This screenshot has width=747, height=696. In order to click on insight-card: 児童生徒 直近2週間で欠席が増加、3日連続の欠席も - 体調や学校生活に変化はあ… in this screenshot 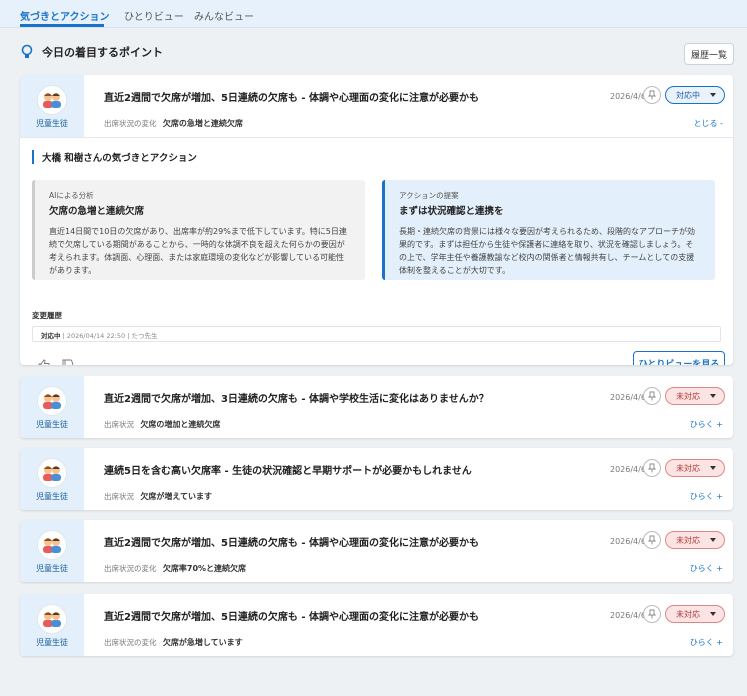, I will do `click(376, 407)`.